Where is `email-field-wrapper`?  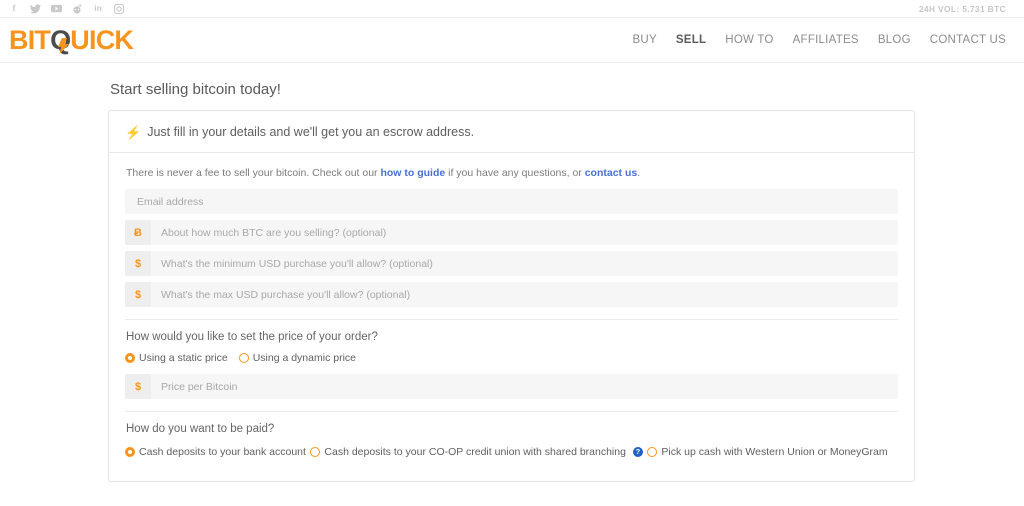
email-field-wrapper is located at coordinates (511, 201).